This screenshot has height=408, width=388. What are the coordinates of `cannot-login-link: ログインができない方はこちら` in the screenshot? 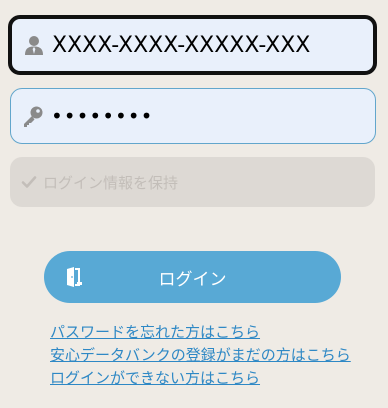 It's located at (200, 378).